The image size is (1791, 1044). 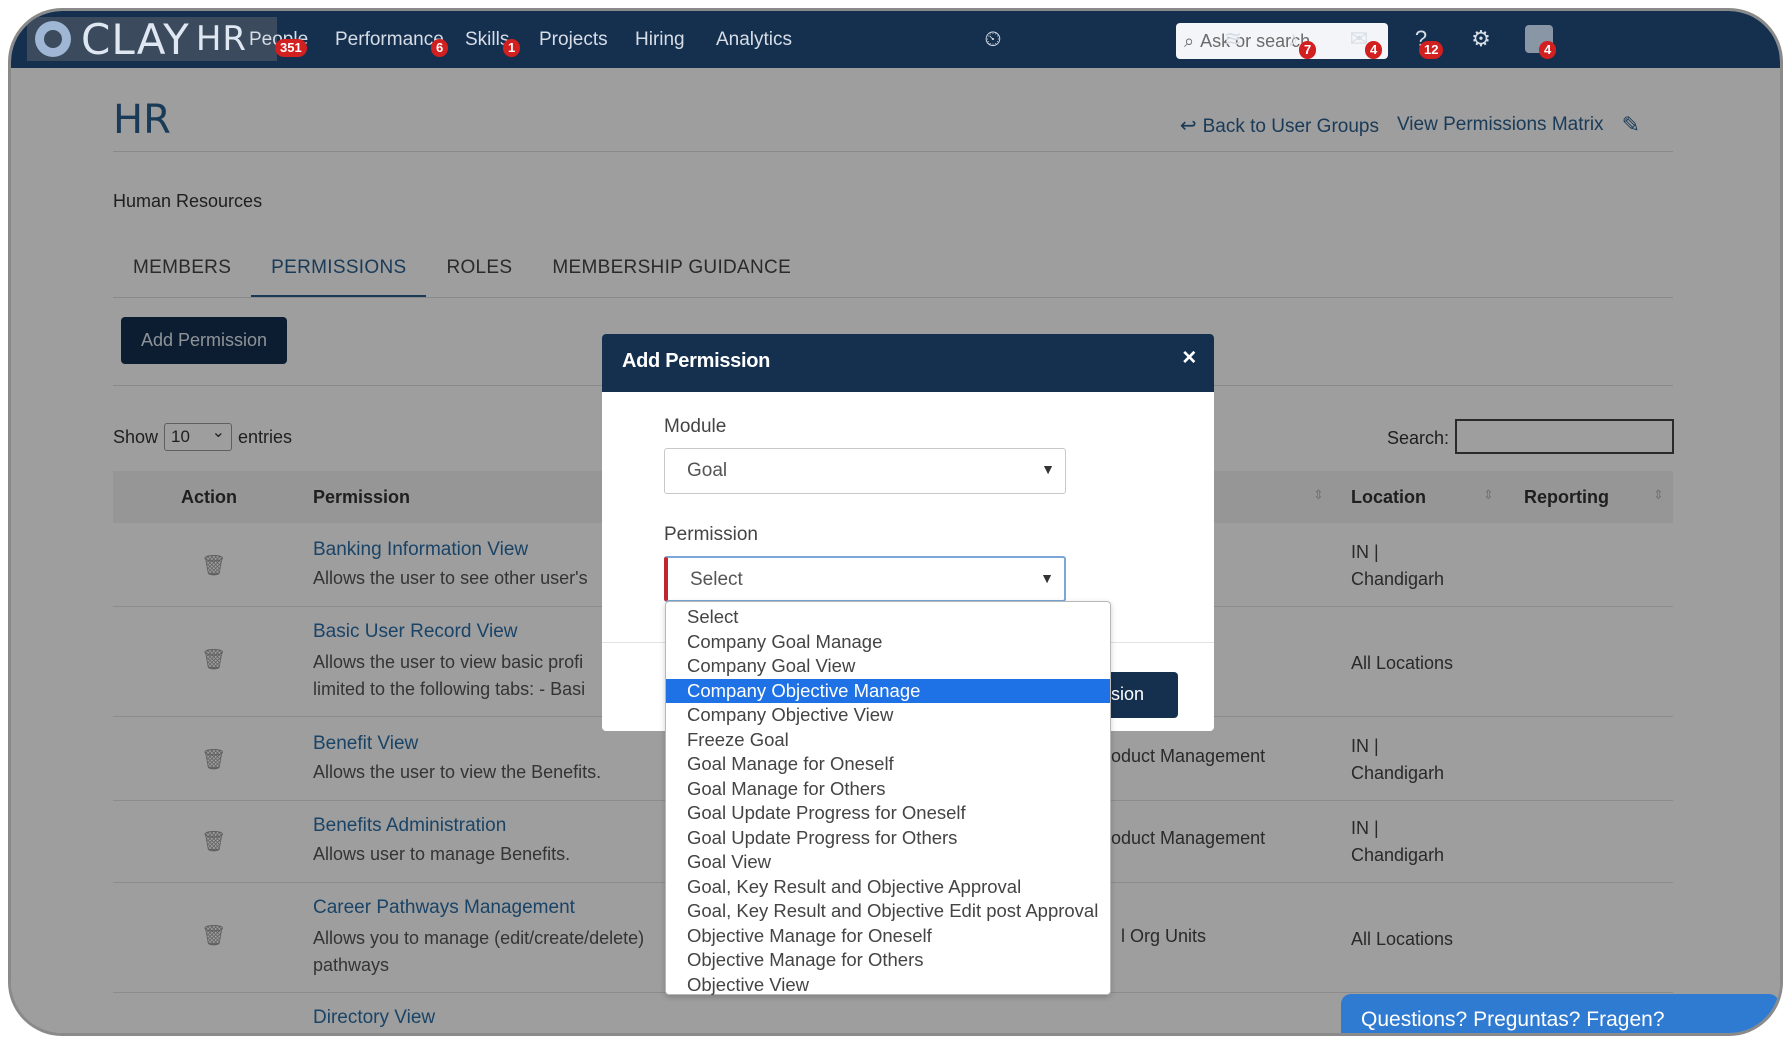 I want to click on permission-label: Permission, so click(x=711, y=534).